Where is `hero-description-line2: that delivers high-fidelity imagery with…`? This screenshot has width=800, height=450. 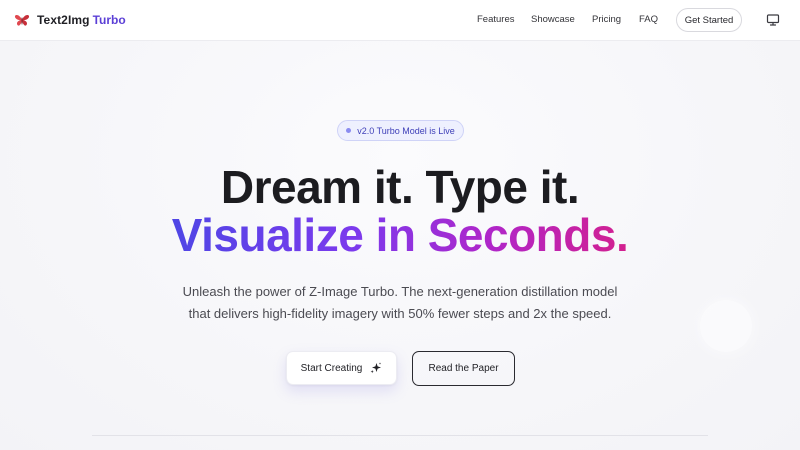
hero-description-line2: that delivers high-fidelity imagery with… is located at coordinates (400, 313).